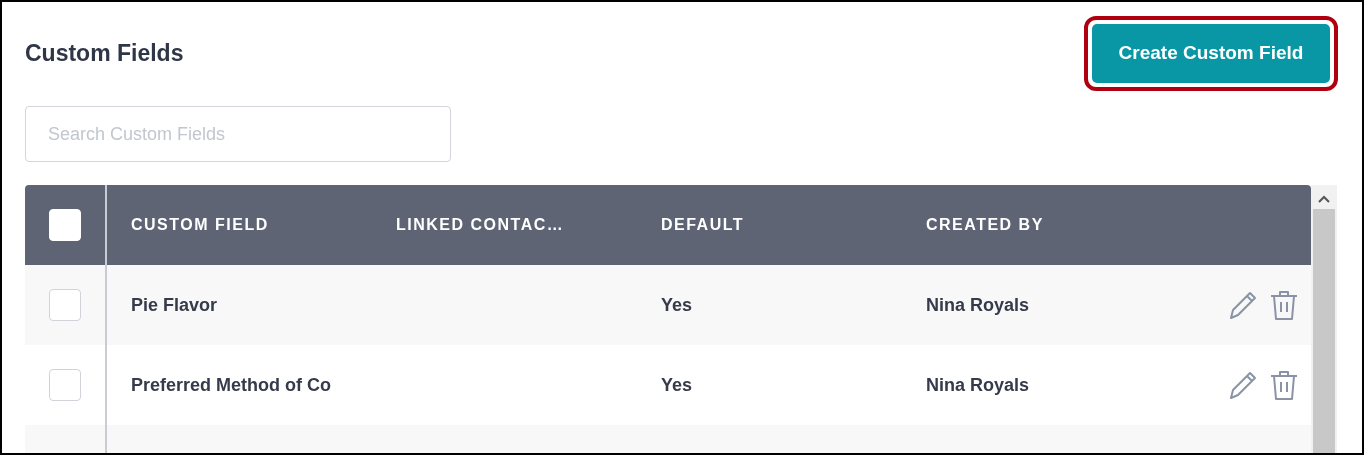 This screenshot has width=1364, height=455. I want to click on table-cell: Preferred Method of Co, so click(231, 384).